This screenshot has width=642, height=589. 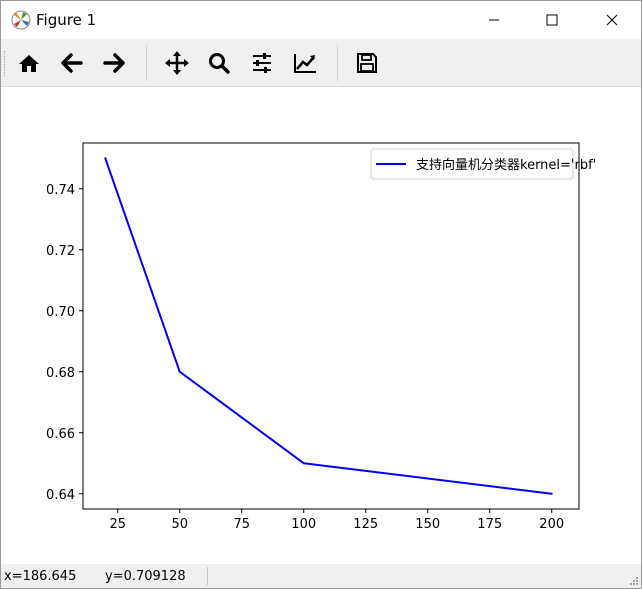 I want to click on zoom-button, so click(x=219, y=63).